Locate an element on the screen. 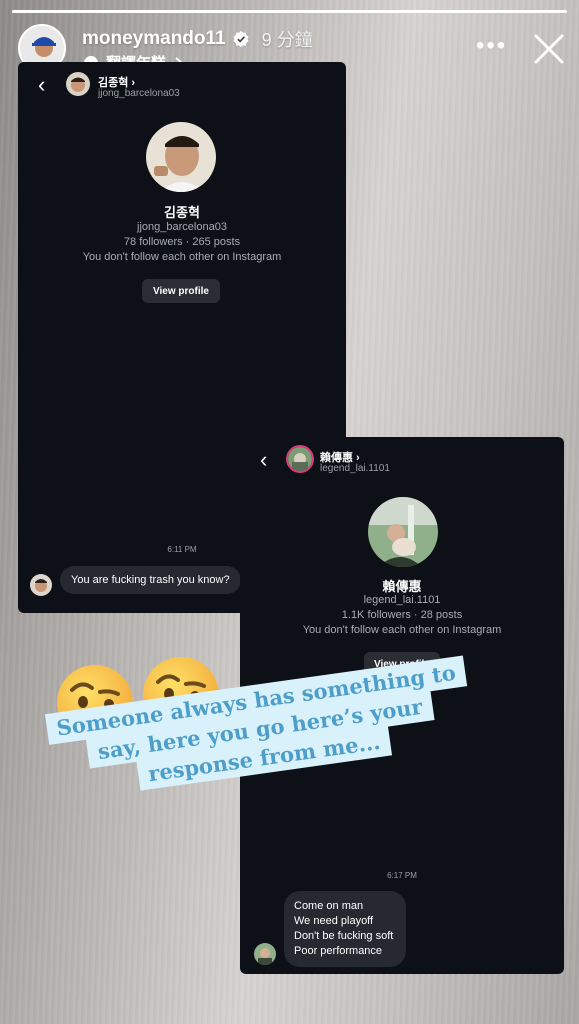 The width and height of the screenshot is (579, 1024). message-line: Don't be fucking soft is located at coordinates (344, 936).